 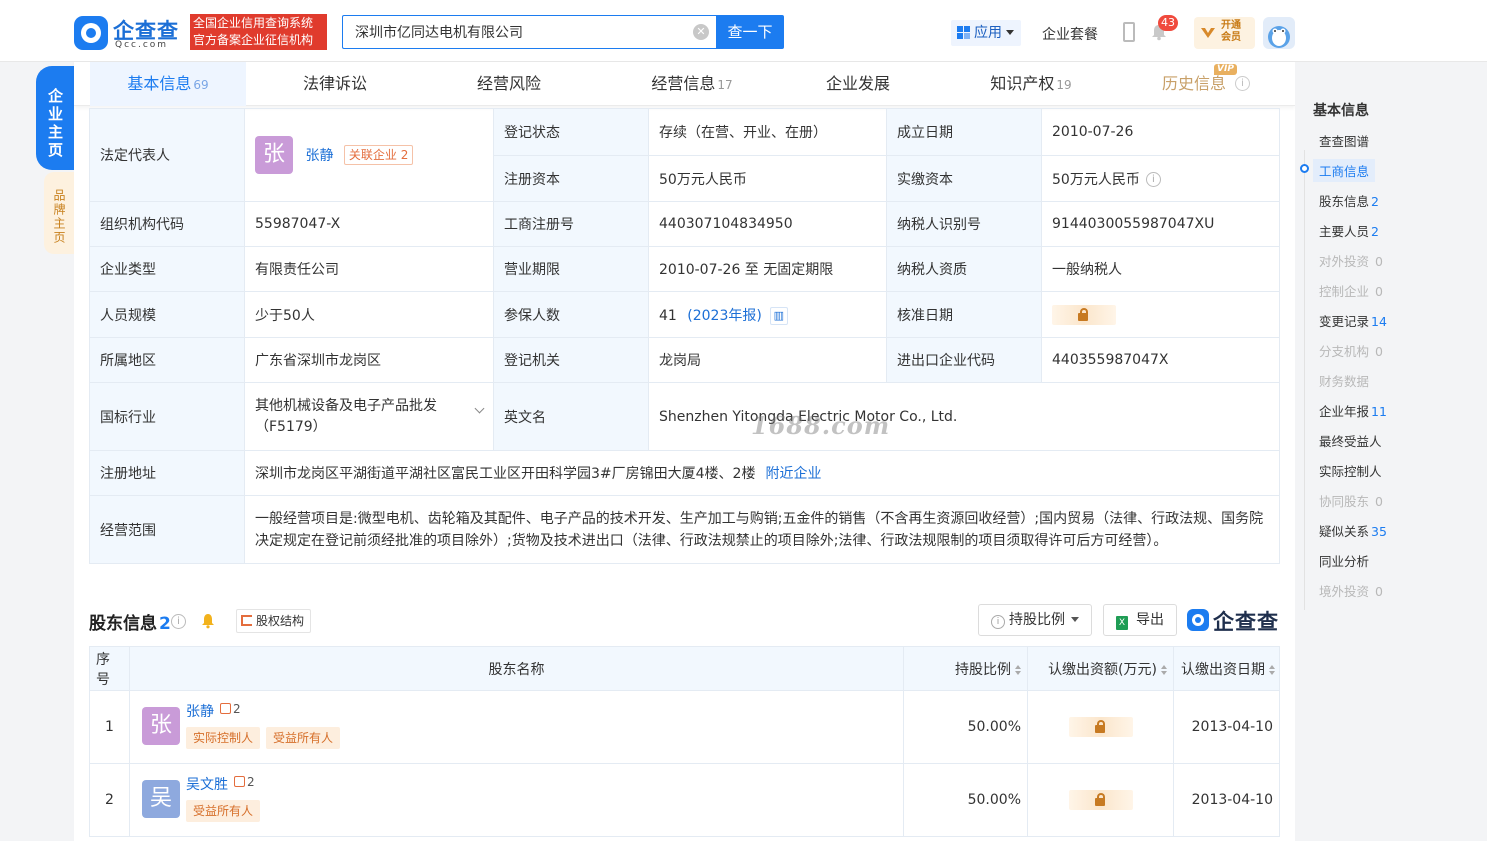 I want to click on insured-annual-report-link: (2023年报), so click(x=724, y=316).